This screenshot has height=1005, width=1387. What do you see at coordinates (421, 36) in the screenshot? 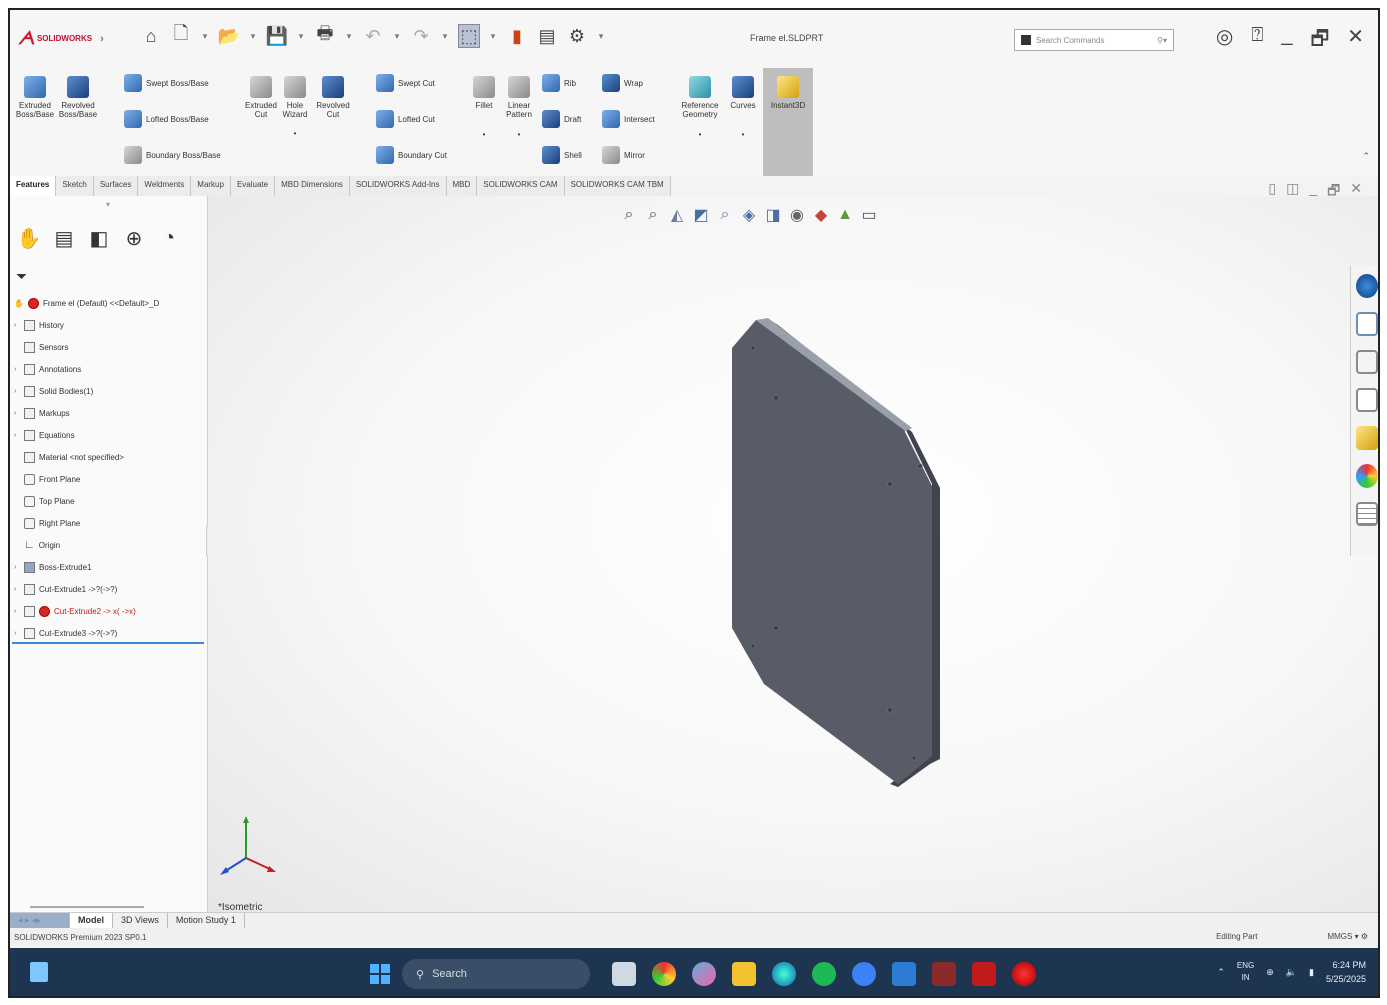
I see `redo-icon: ↷` at bounding box center [421, 36].